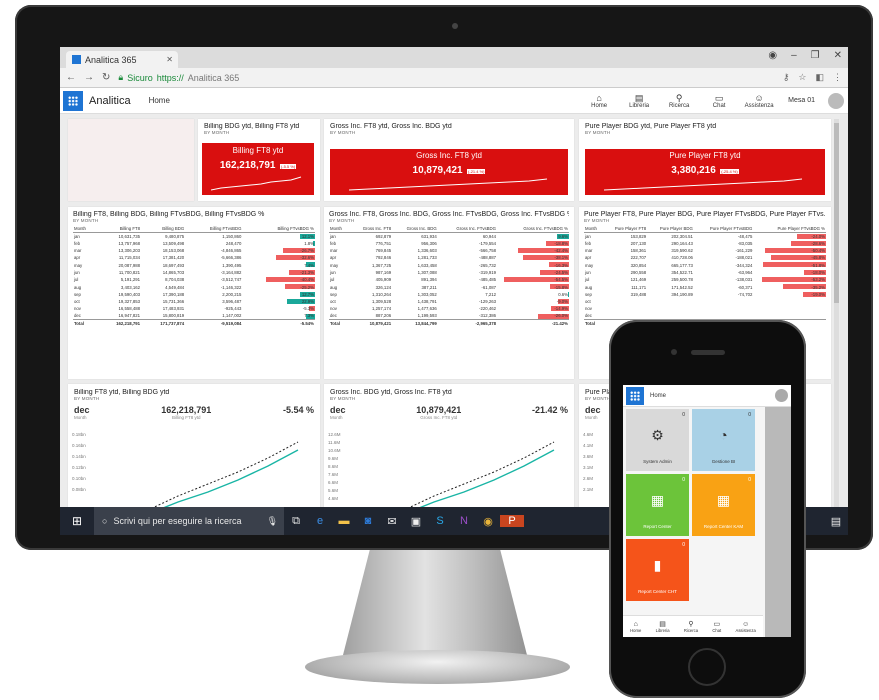 The width and height of the screenshot is (879, 700). I want to click on app-launcher-button, so click(73, 100).